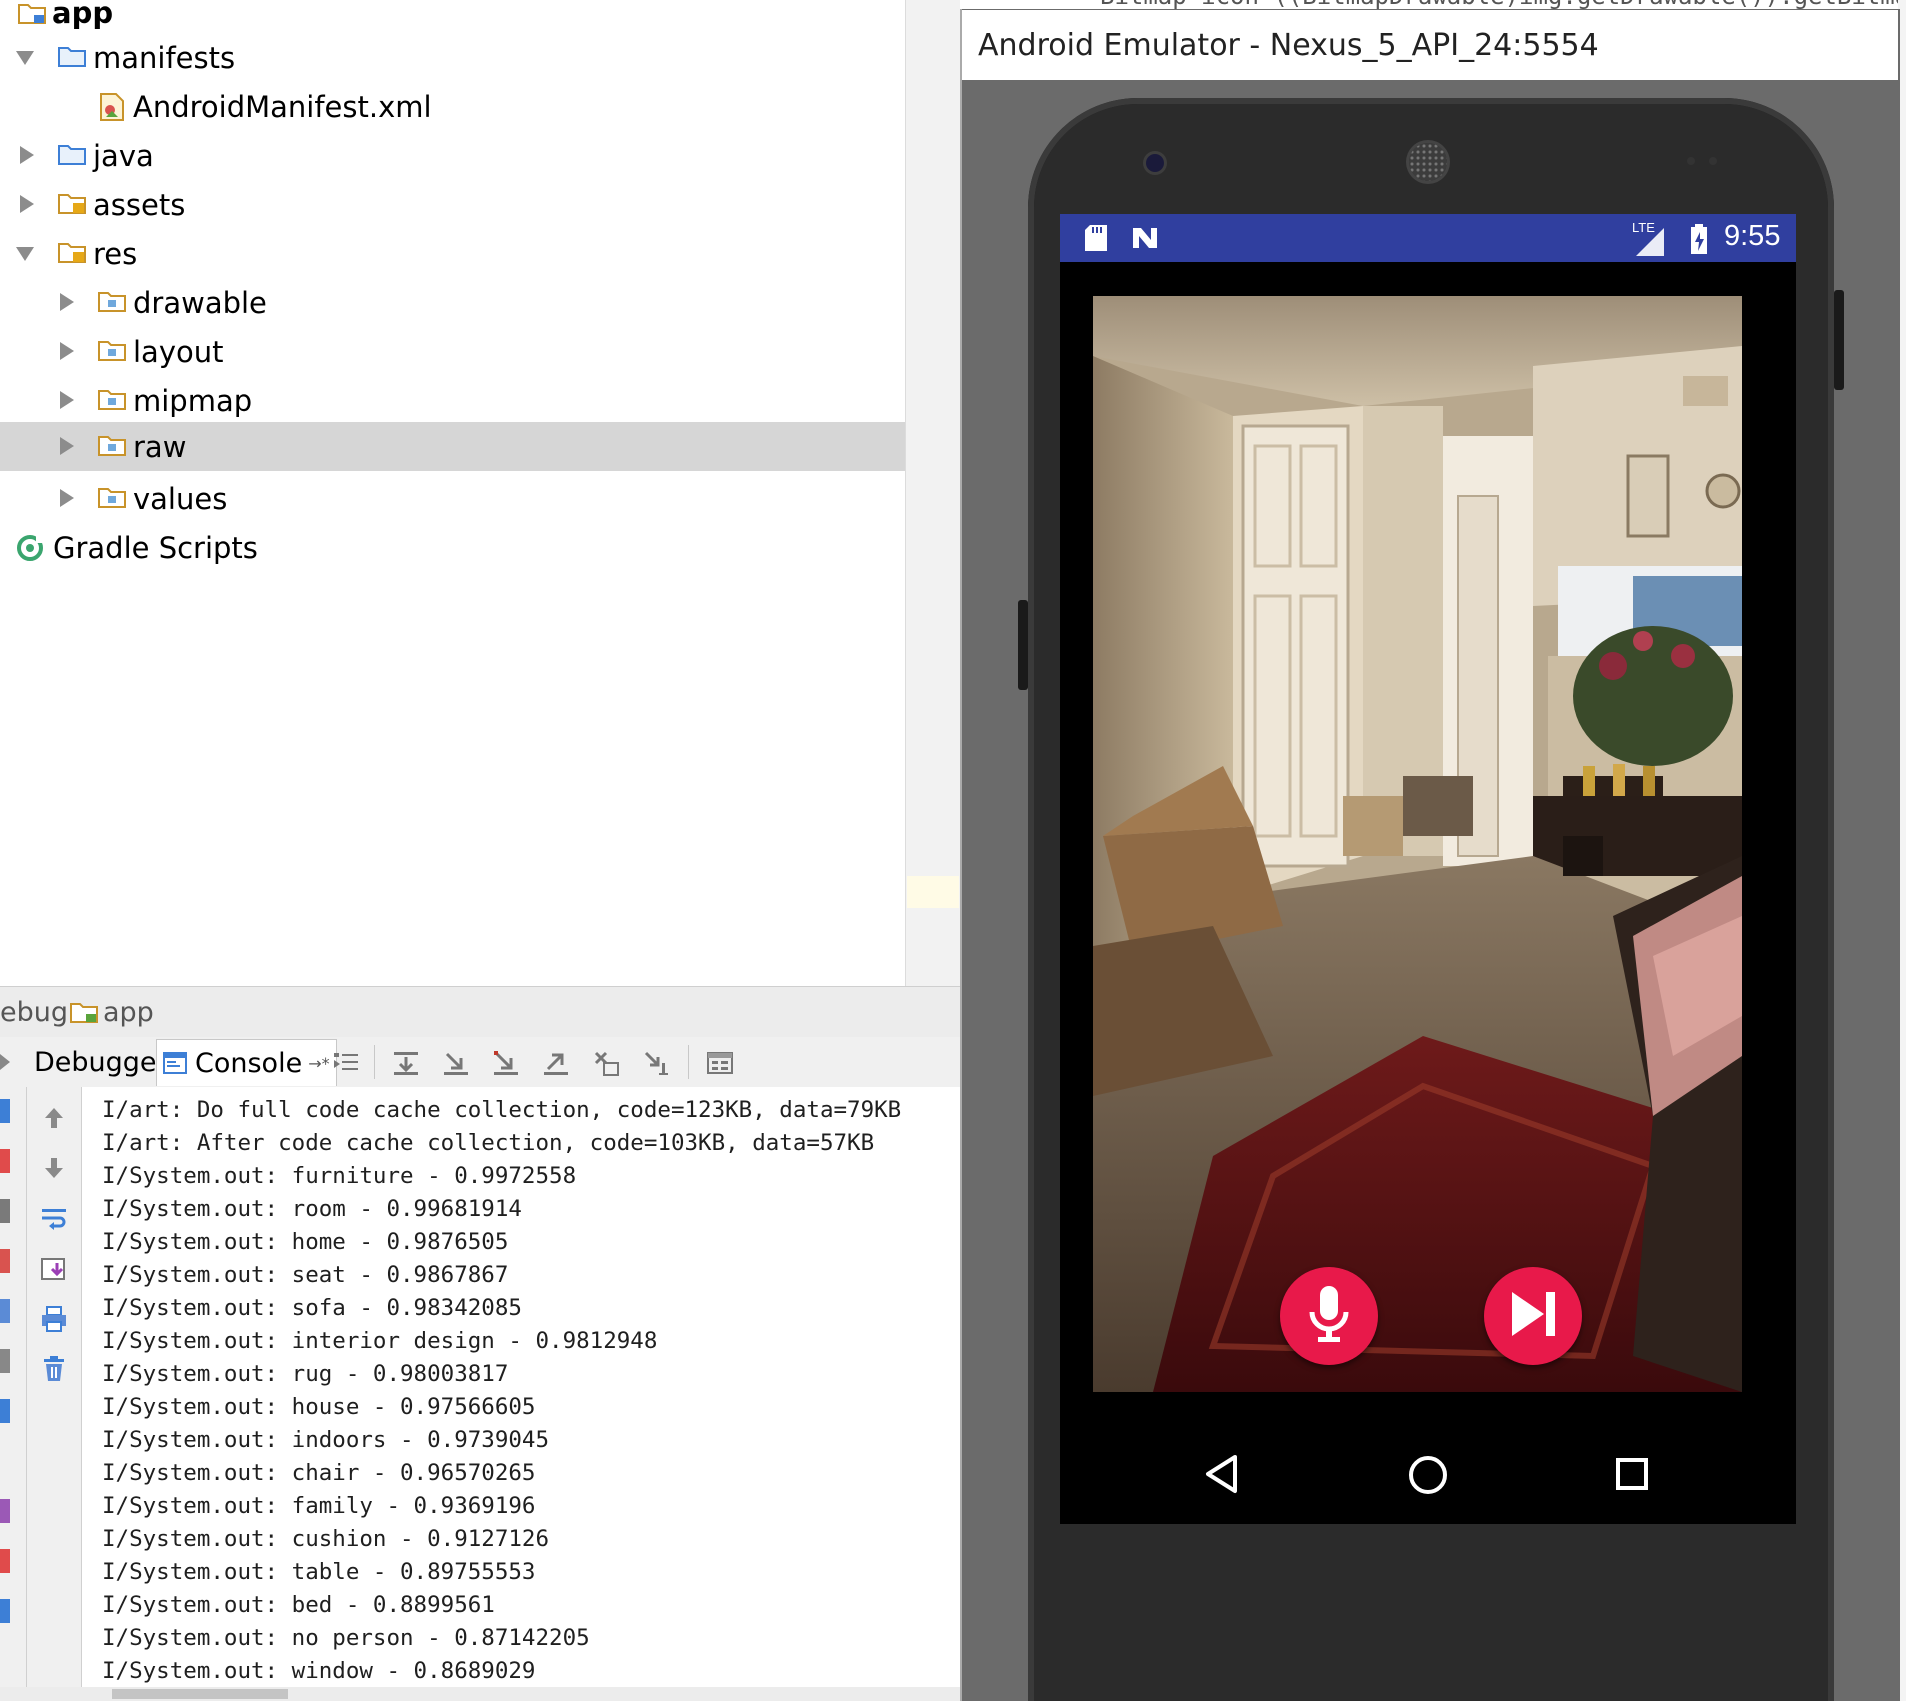  Describe the element at coordinates (656, 1063) in the screenshot. I see `run-to-cursor-icon` at that location.